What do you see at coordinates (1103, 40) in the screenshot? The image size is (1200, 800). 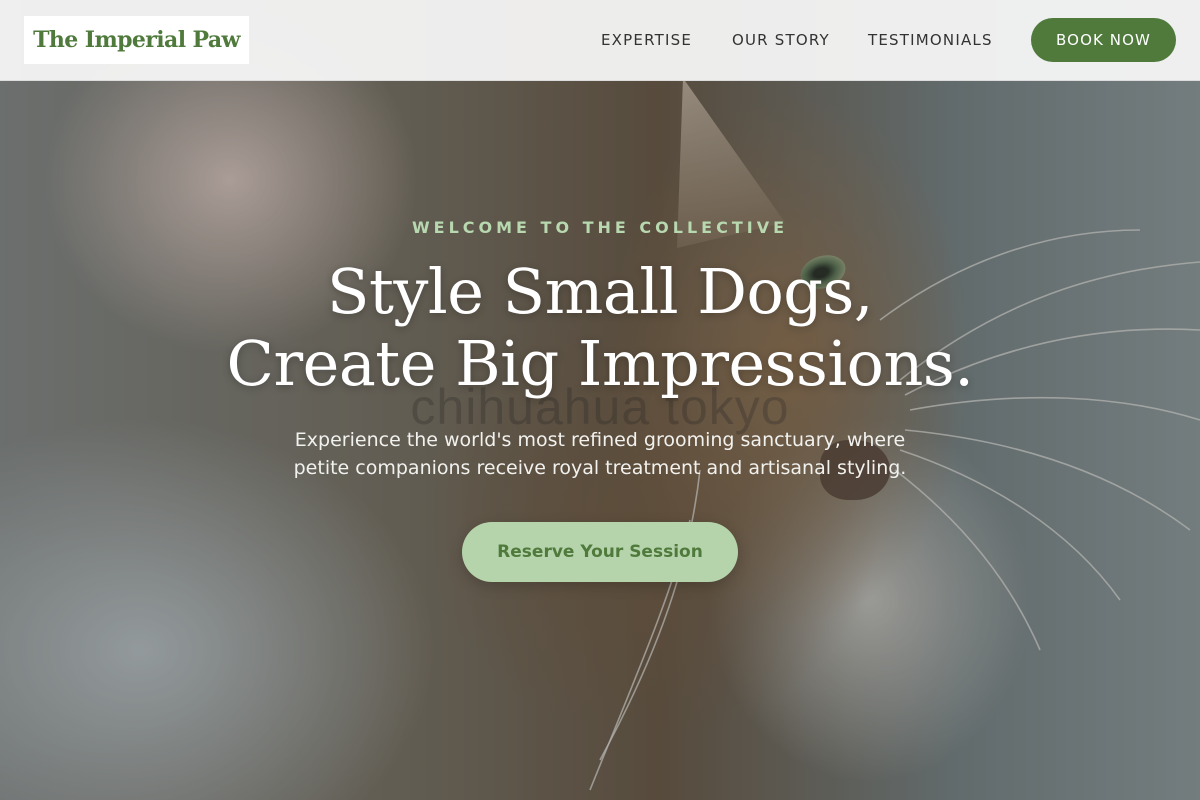 I see `book-now-button: BOOK NOW` at bounding box center [1103, 40].